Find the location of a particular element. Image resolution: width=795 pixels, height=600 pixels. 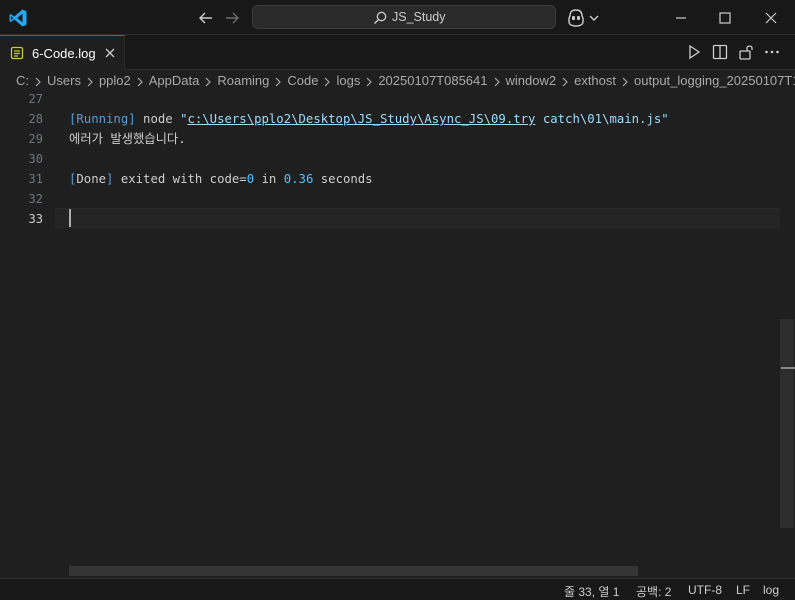

encoding: UTF-8 is located at coordinates (705, 590).